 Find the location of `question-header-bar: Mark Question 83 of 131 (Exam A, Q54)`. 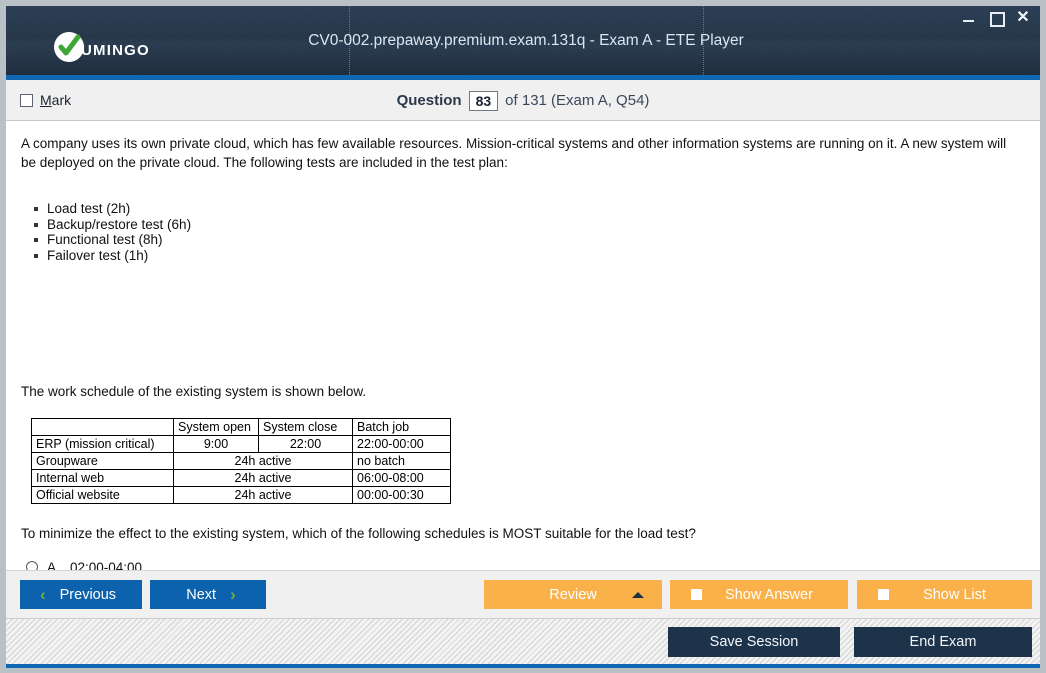

question-header-bar: Mark Question 83 of 131 (Exam A, Q54) is located at coordinates (523, 100).